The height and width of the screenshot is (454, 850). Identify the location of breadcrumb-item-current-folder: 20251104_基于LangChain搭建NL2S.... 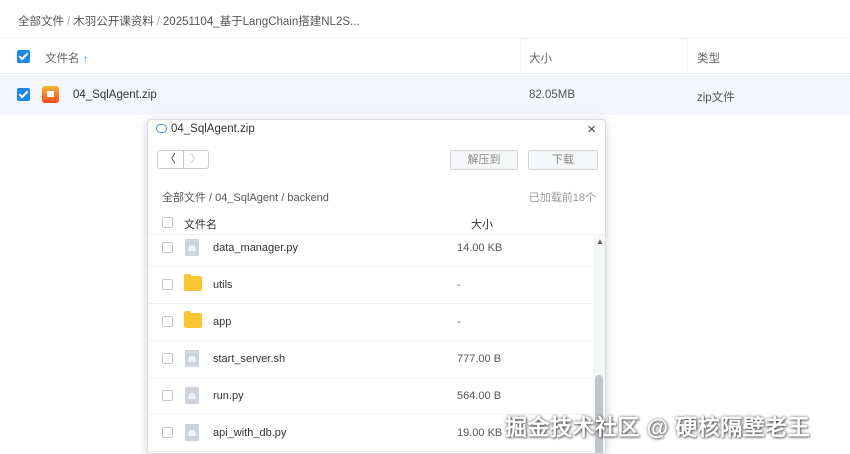
(261, 22).